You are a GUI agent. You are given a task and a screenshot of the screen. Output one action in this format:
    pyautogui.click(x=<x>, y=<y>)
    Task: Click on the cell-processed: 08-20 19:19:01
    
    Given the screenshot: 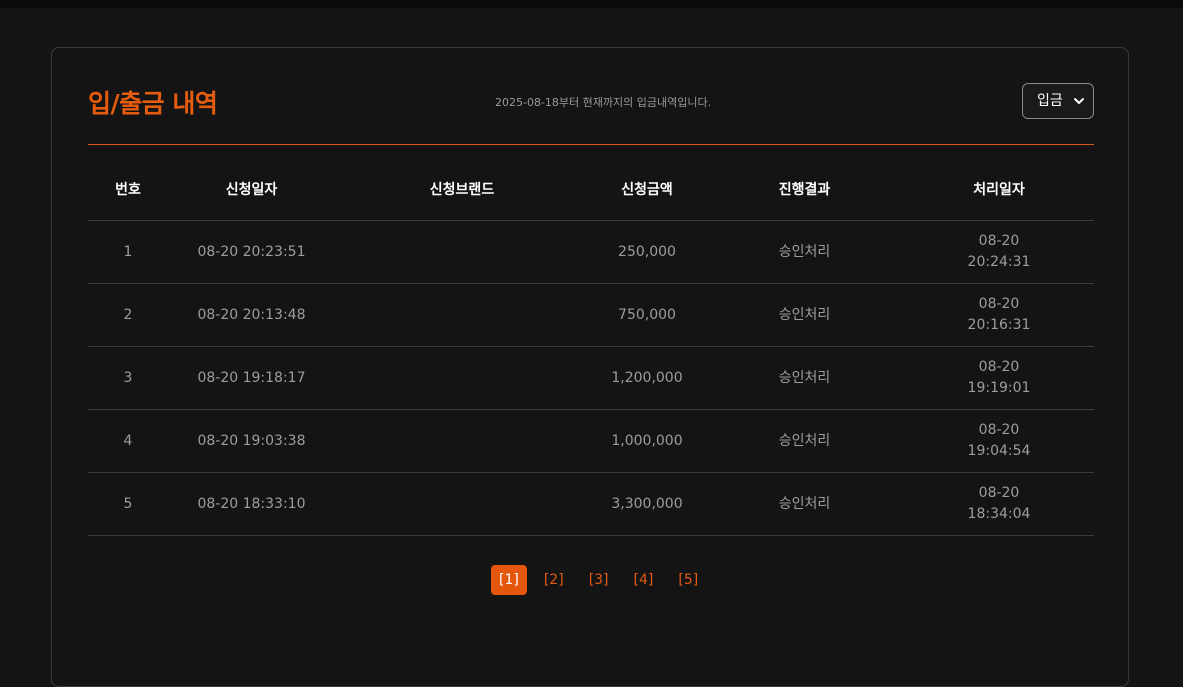 What is the action you would take?
    pyautogui.click(x=999, y=378)
    